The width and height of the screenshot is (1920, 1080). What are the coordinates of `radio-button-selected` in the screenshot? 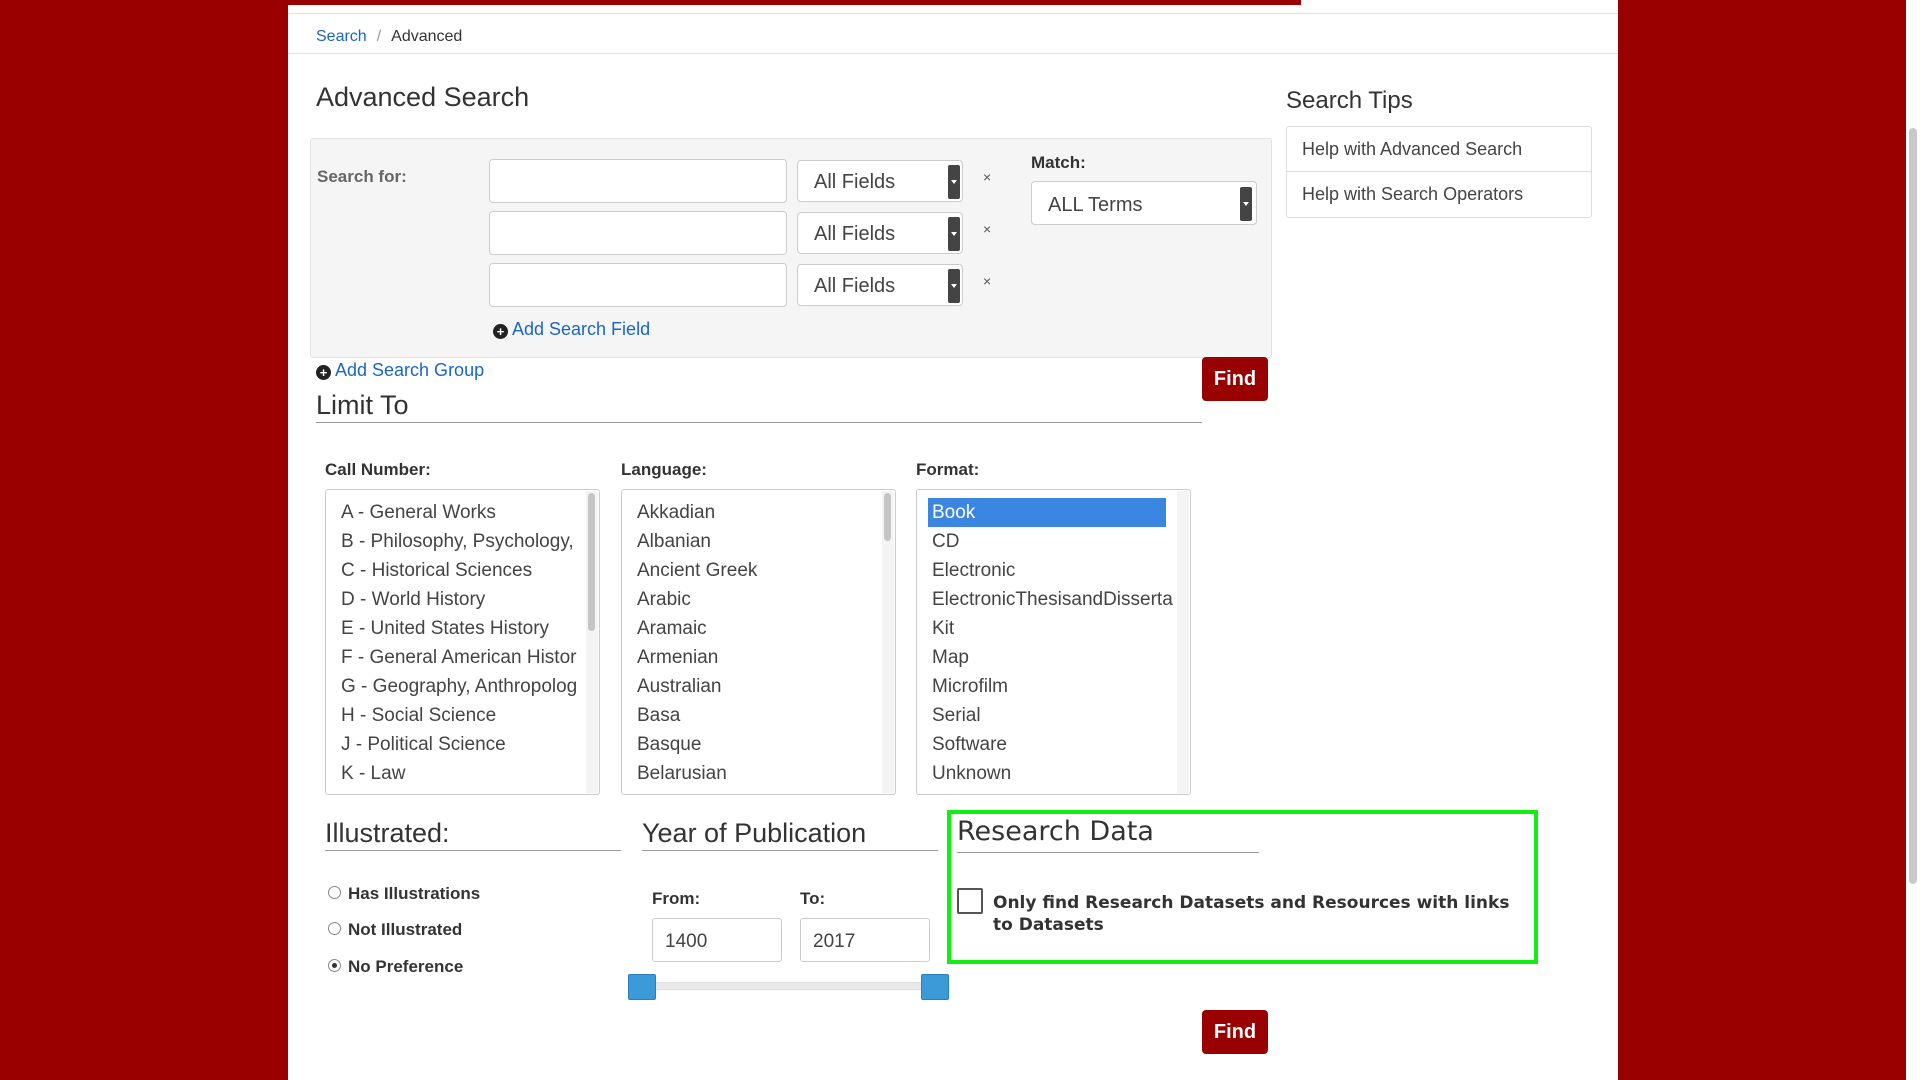 It's located at (334, 965).